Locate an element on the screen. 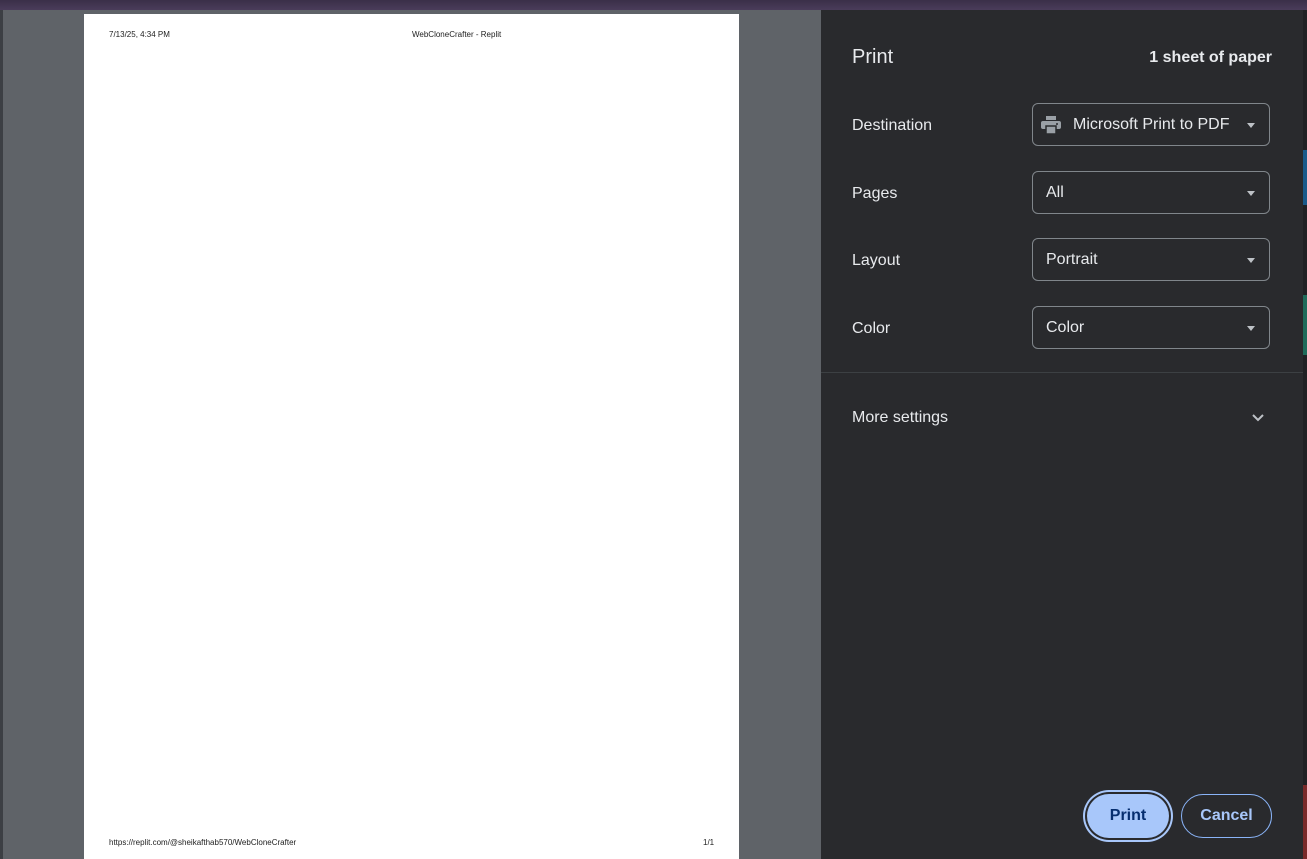 The image size is (1307, 859). cancel-button: Cancel is located at coordinates (1226, 816).